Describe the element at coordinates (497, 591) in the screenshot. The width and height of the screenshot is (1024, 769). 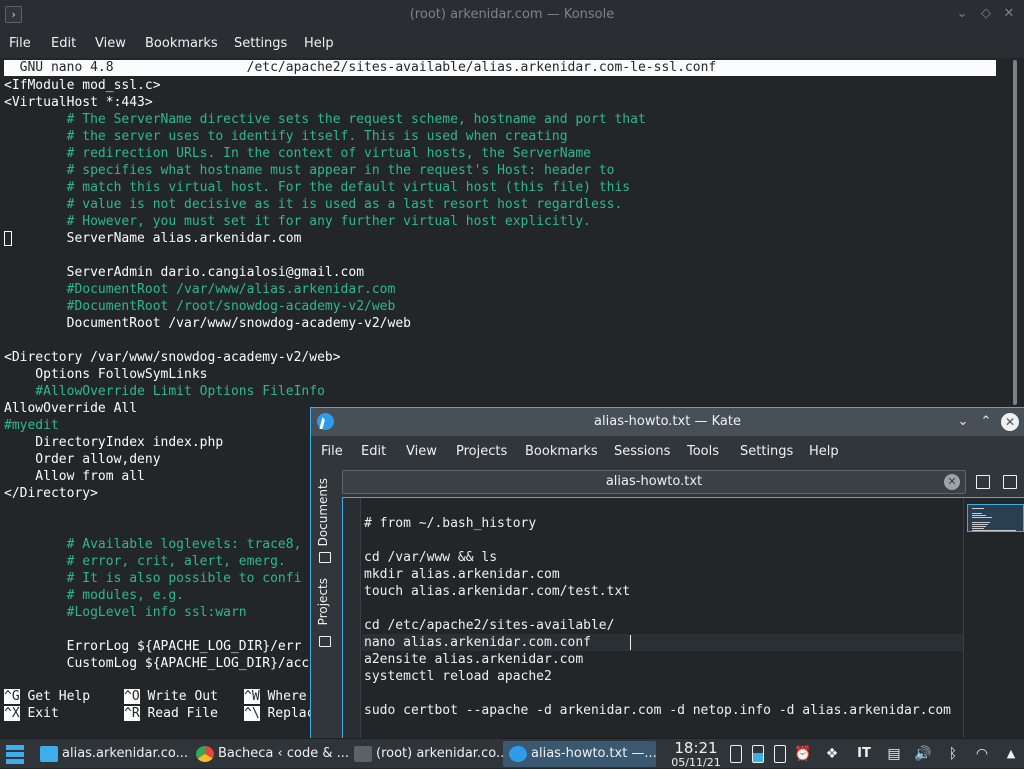
I see `editor-line: touch alias.arkenidar.com/test.txt` at that location.